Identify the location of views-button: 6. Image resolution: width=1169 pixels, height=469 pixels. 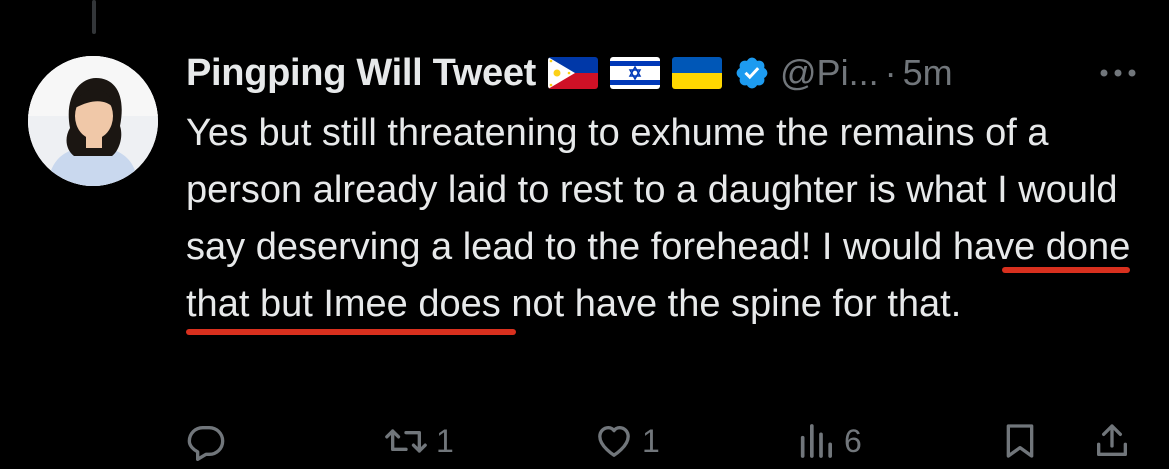
(829, 441).